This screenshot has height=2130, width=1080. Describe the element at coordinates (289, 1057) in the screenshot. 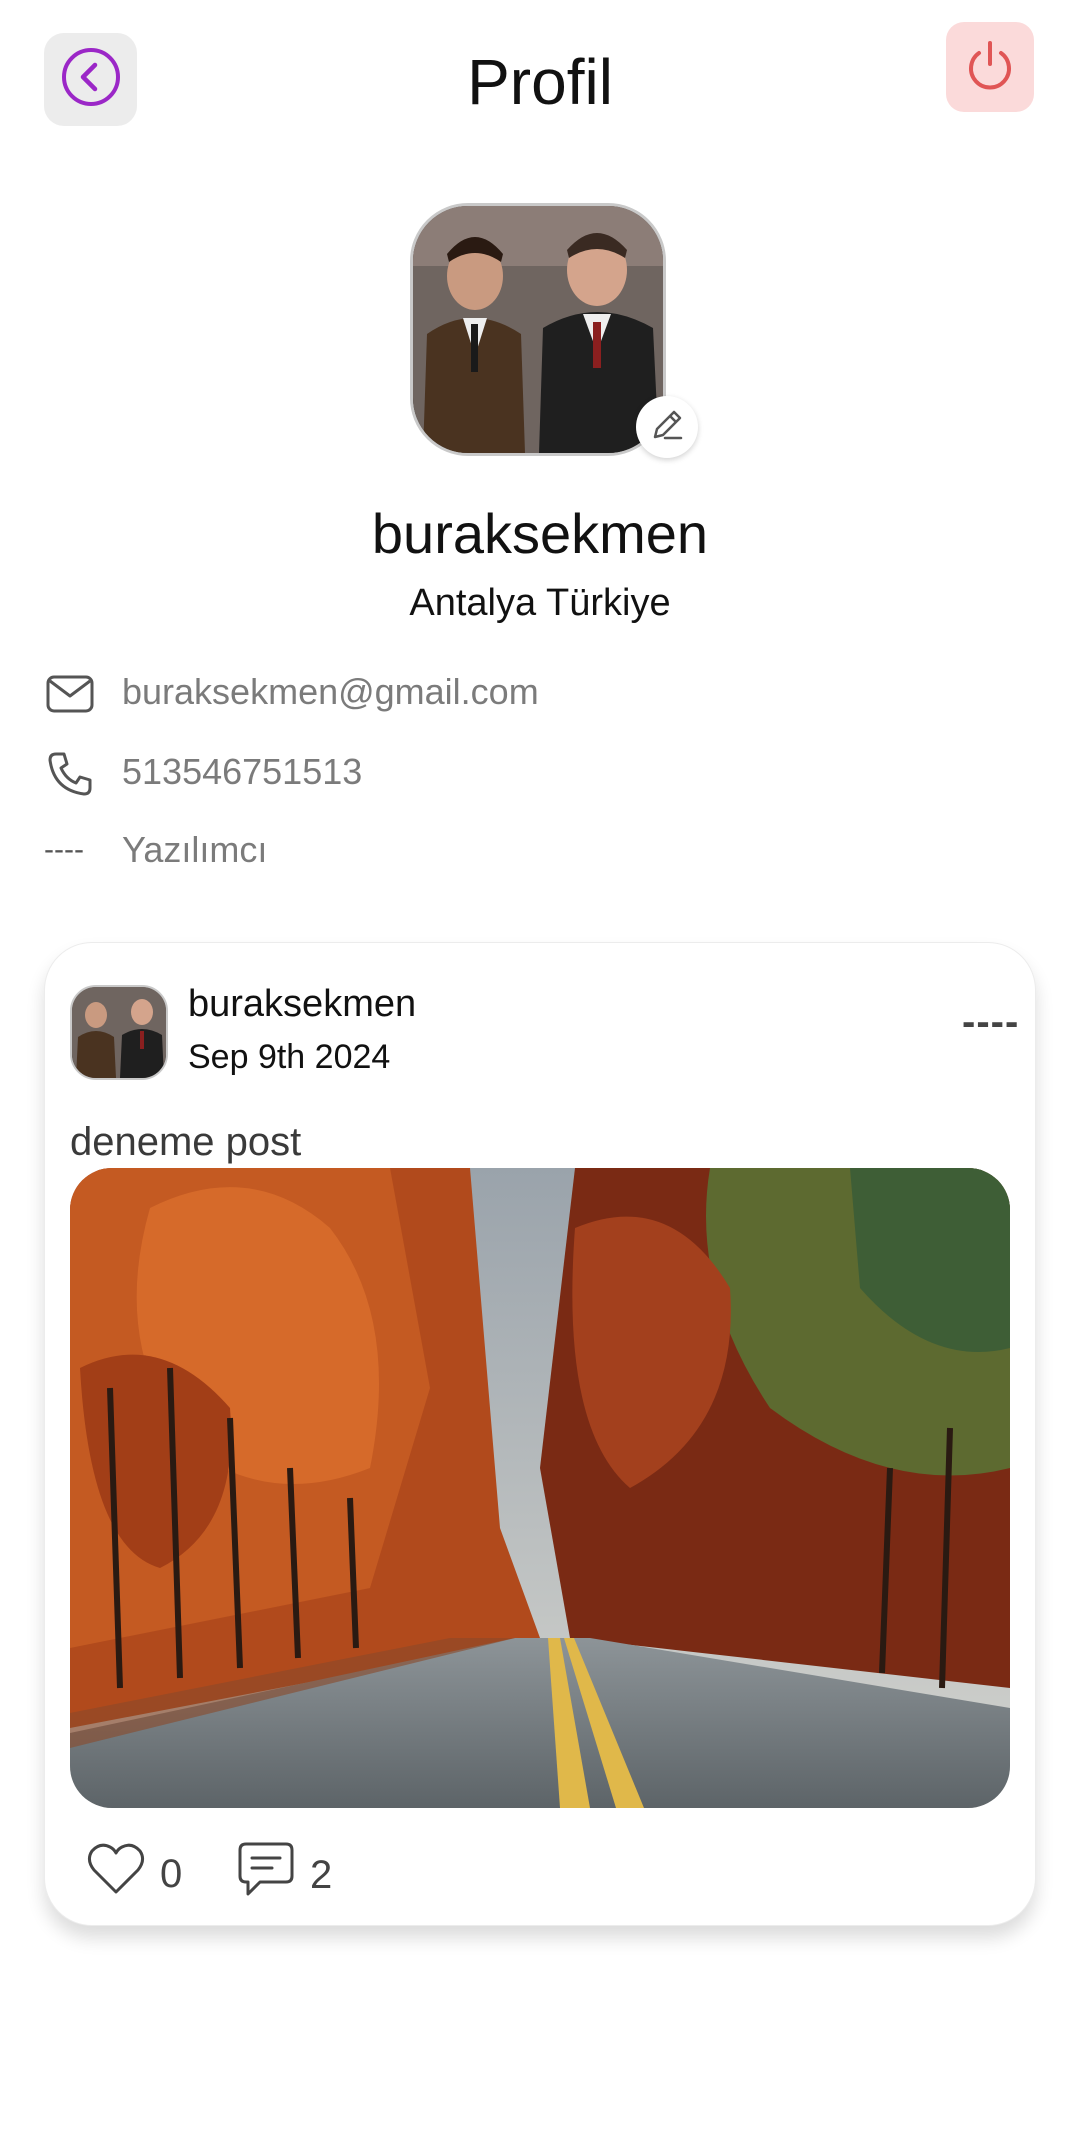

I see `post-date: Sep 9th 2024` at that location.